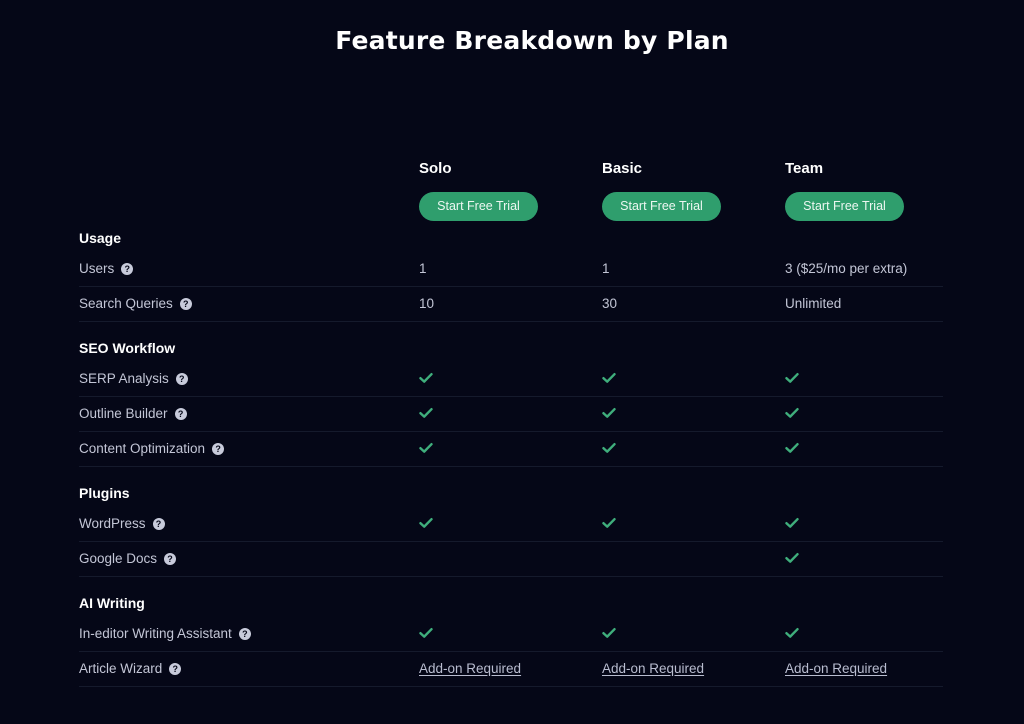 This screenshot has height=724, width=1024. I want to click on start-free-trial-button-basic: Start Free Trial, so click(661, 206).